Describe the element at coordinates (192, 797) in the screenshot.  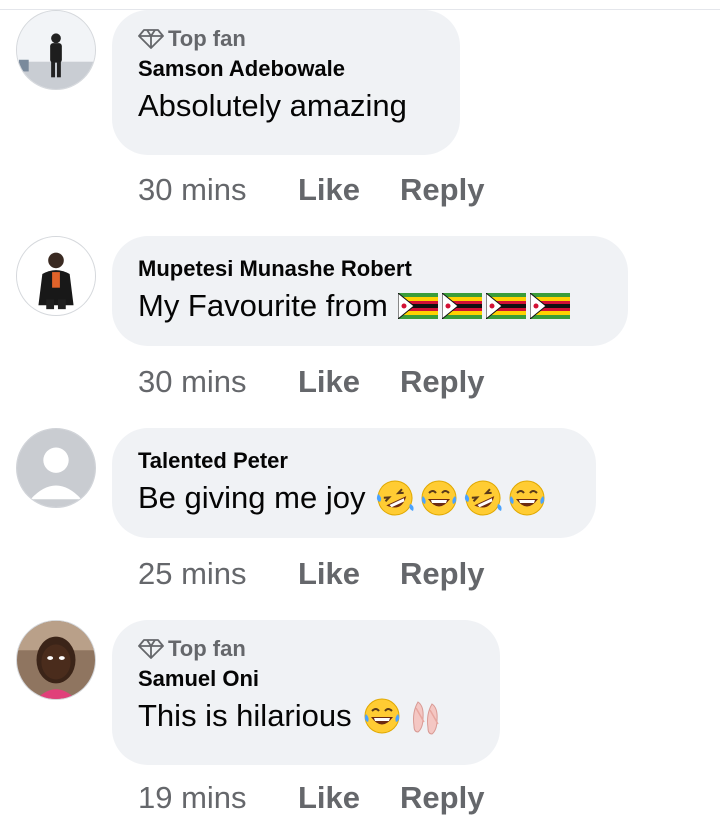
I see `comment-timestamp: 19 mins` at that location.